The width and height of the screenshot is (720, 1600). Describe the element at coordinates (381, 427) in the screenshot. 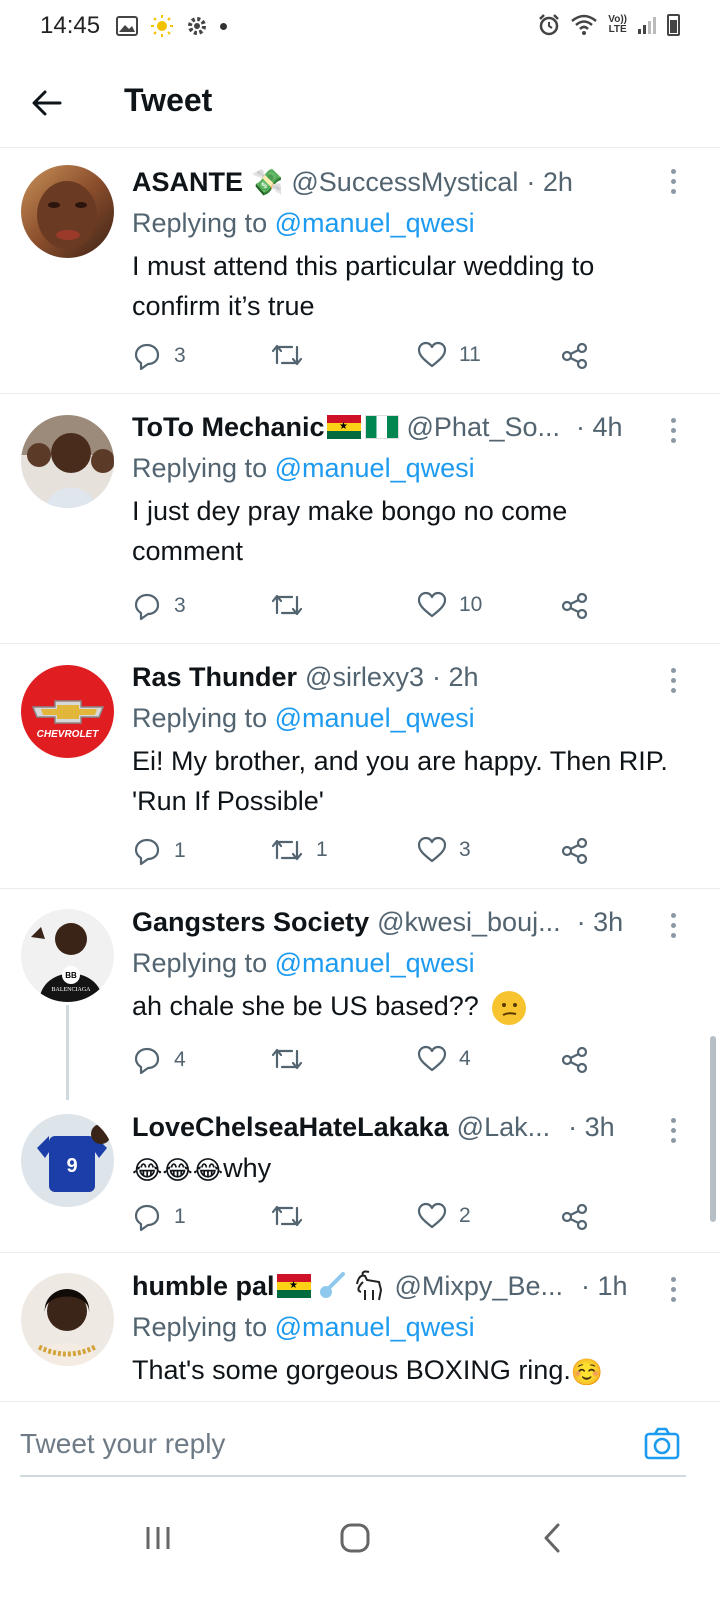

I see `nigeria-flag-icon` at that location.